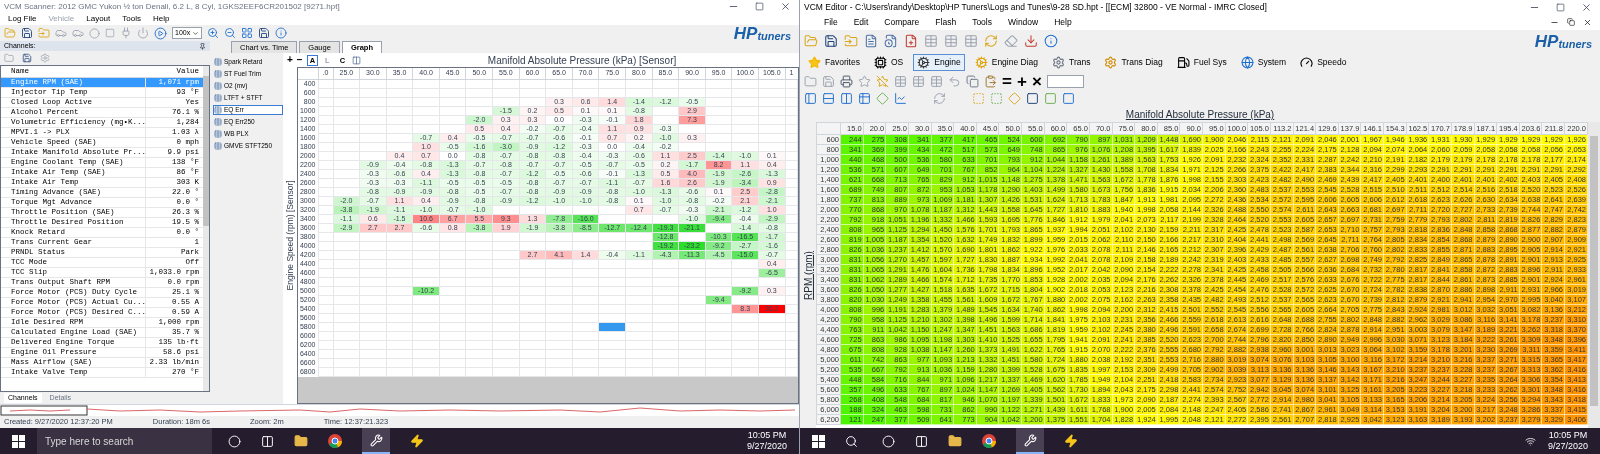  I want to click on category-tab: OS, so click(888, 62).